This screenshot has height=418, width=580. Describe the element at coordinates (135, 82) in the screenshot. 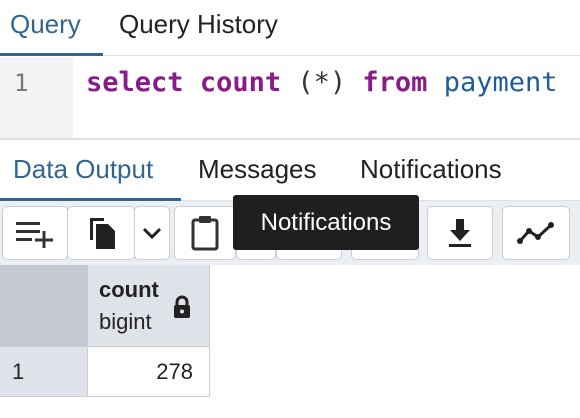

I see `keyword-select: select` at that location.